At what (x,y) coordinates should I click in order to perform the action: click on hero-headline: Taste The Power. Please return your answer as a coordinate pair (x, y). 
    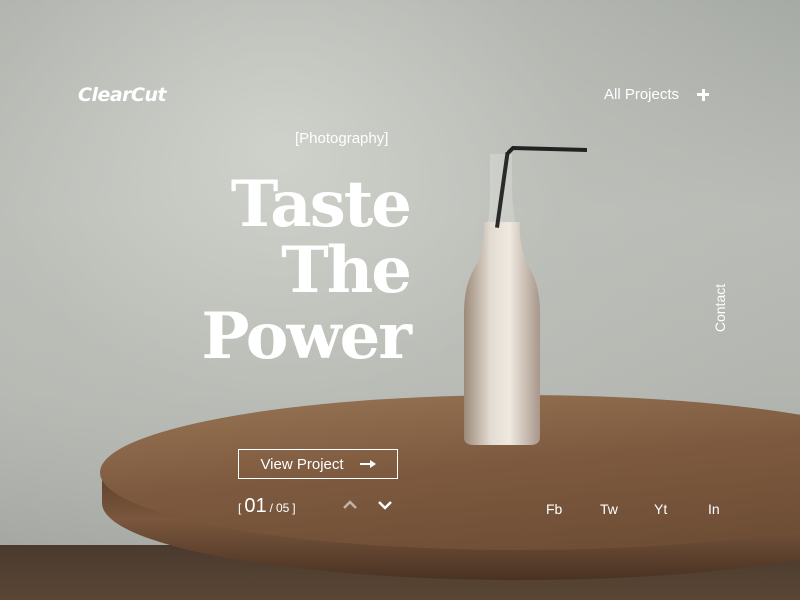
    Looking at the image, I should click on (286, 270).